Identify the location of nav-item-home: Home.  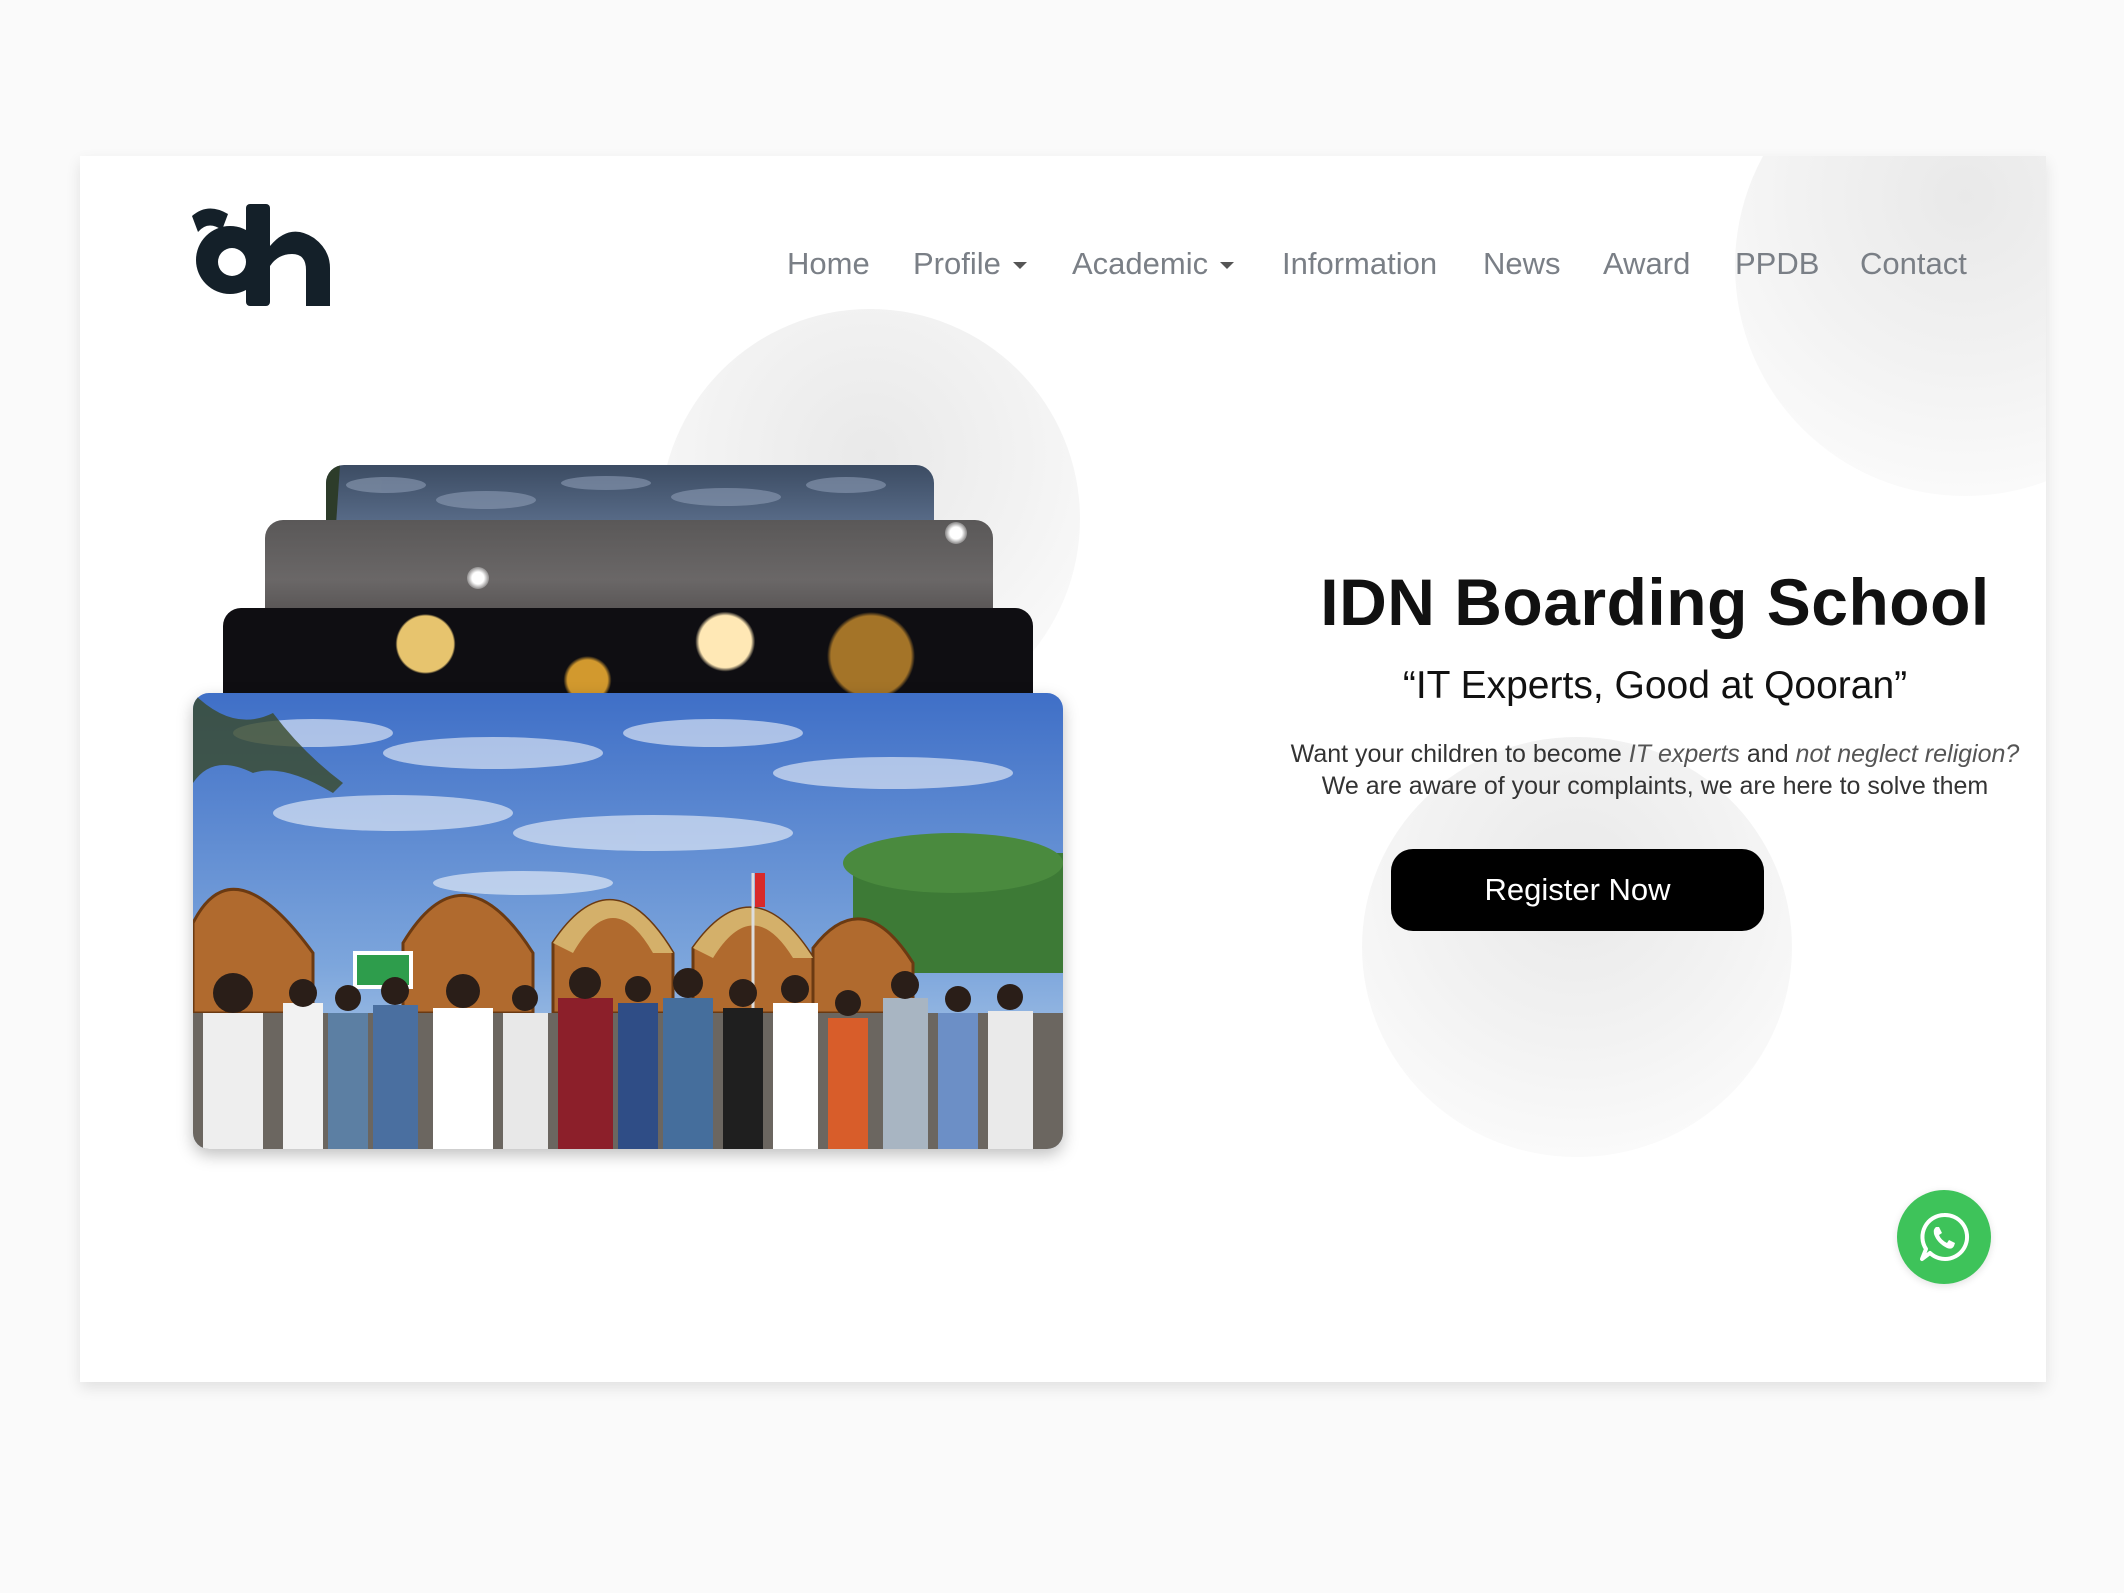
(828, 264).